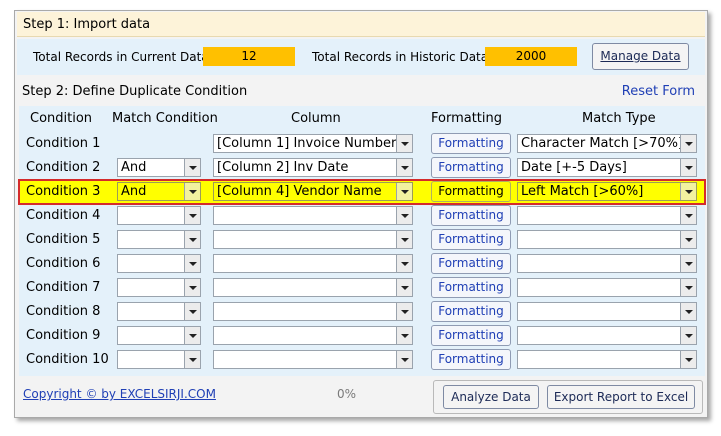  I want to click on condition-label: Condition 6, so click(63, 263).